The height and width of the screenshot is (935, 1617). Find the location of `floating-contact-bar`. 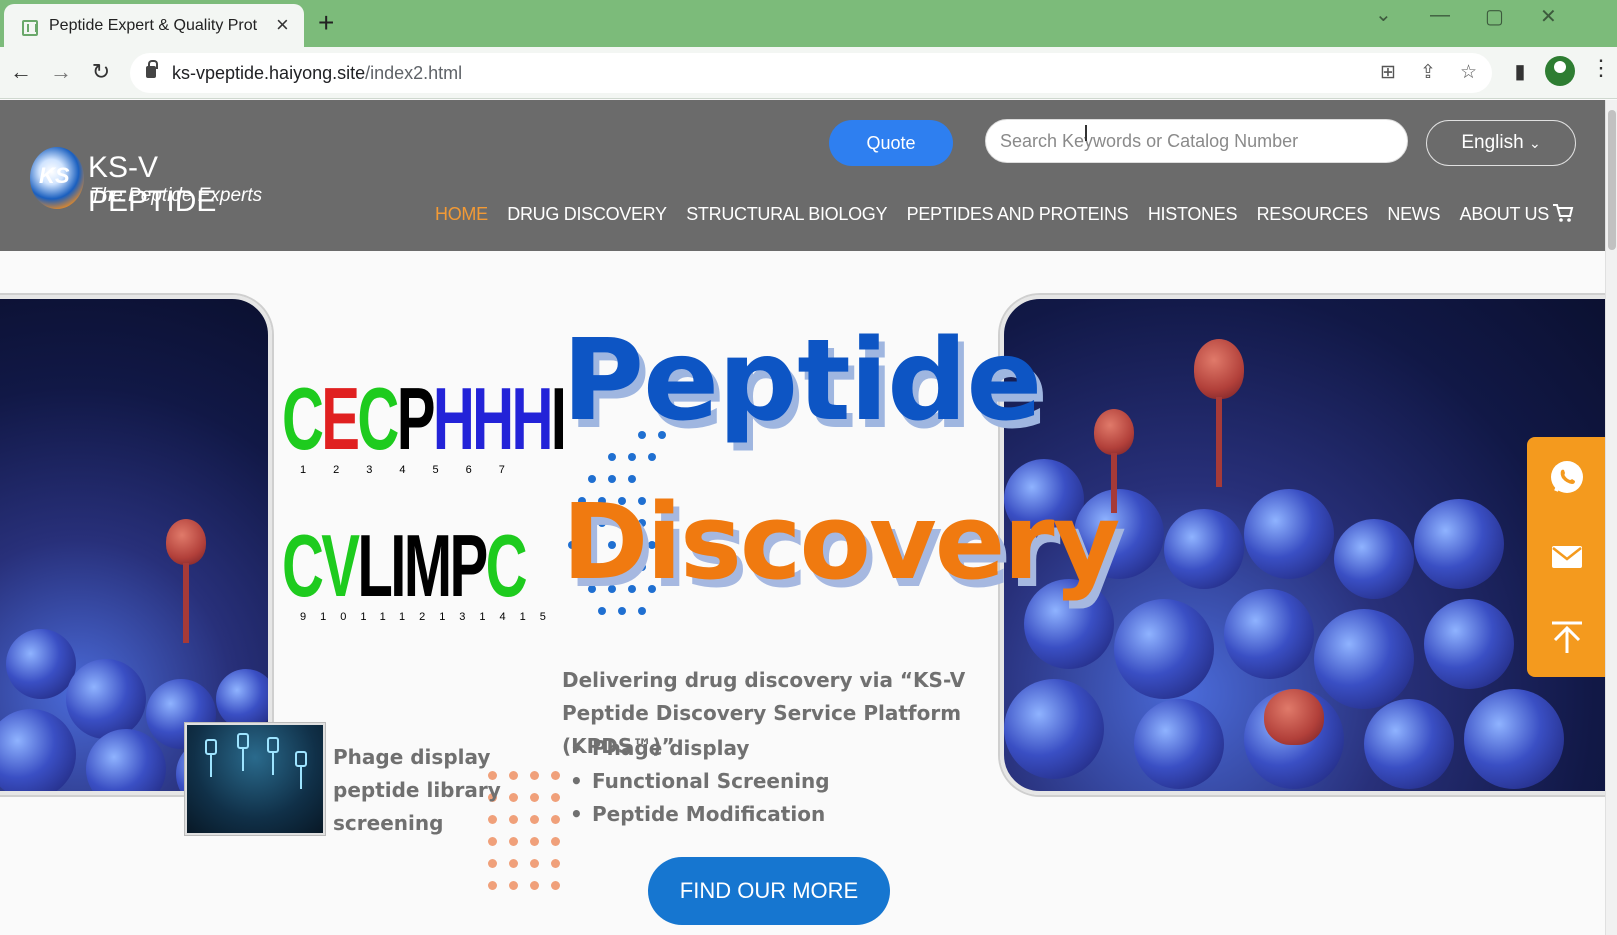

floating-contact-bar is located at coordinates (1567, 557).